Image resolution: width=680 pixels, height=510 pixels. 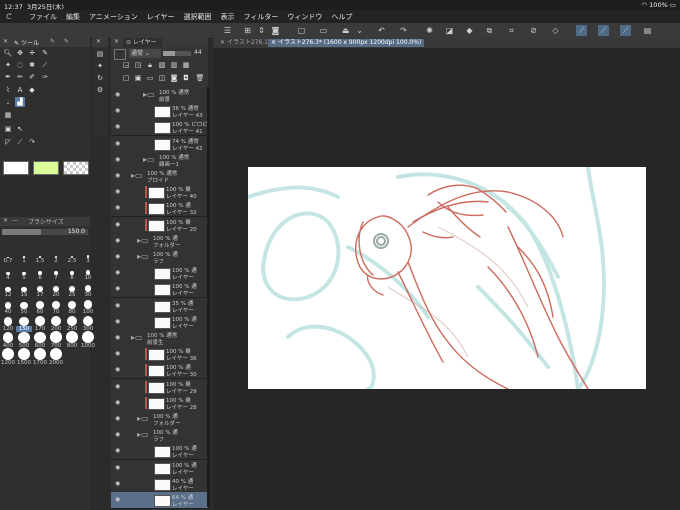 I want to click on transparent-color-swatch, so click(x=76, y=168).